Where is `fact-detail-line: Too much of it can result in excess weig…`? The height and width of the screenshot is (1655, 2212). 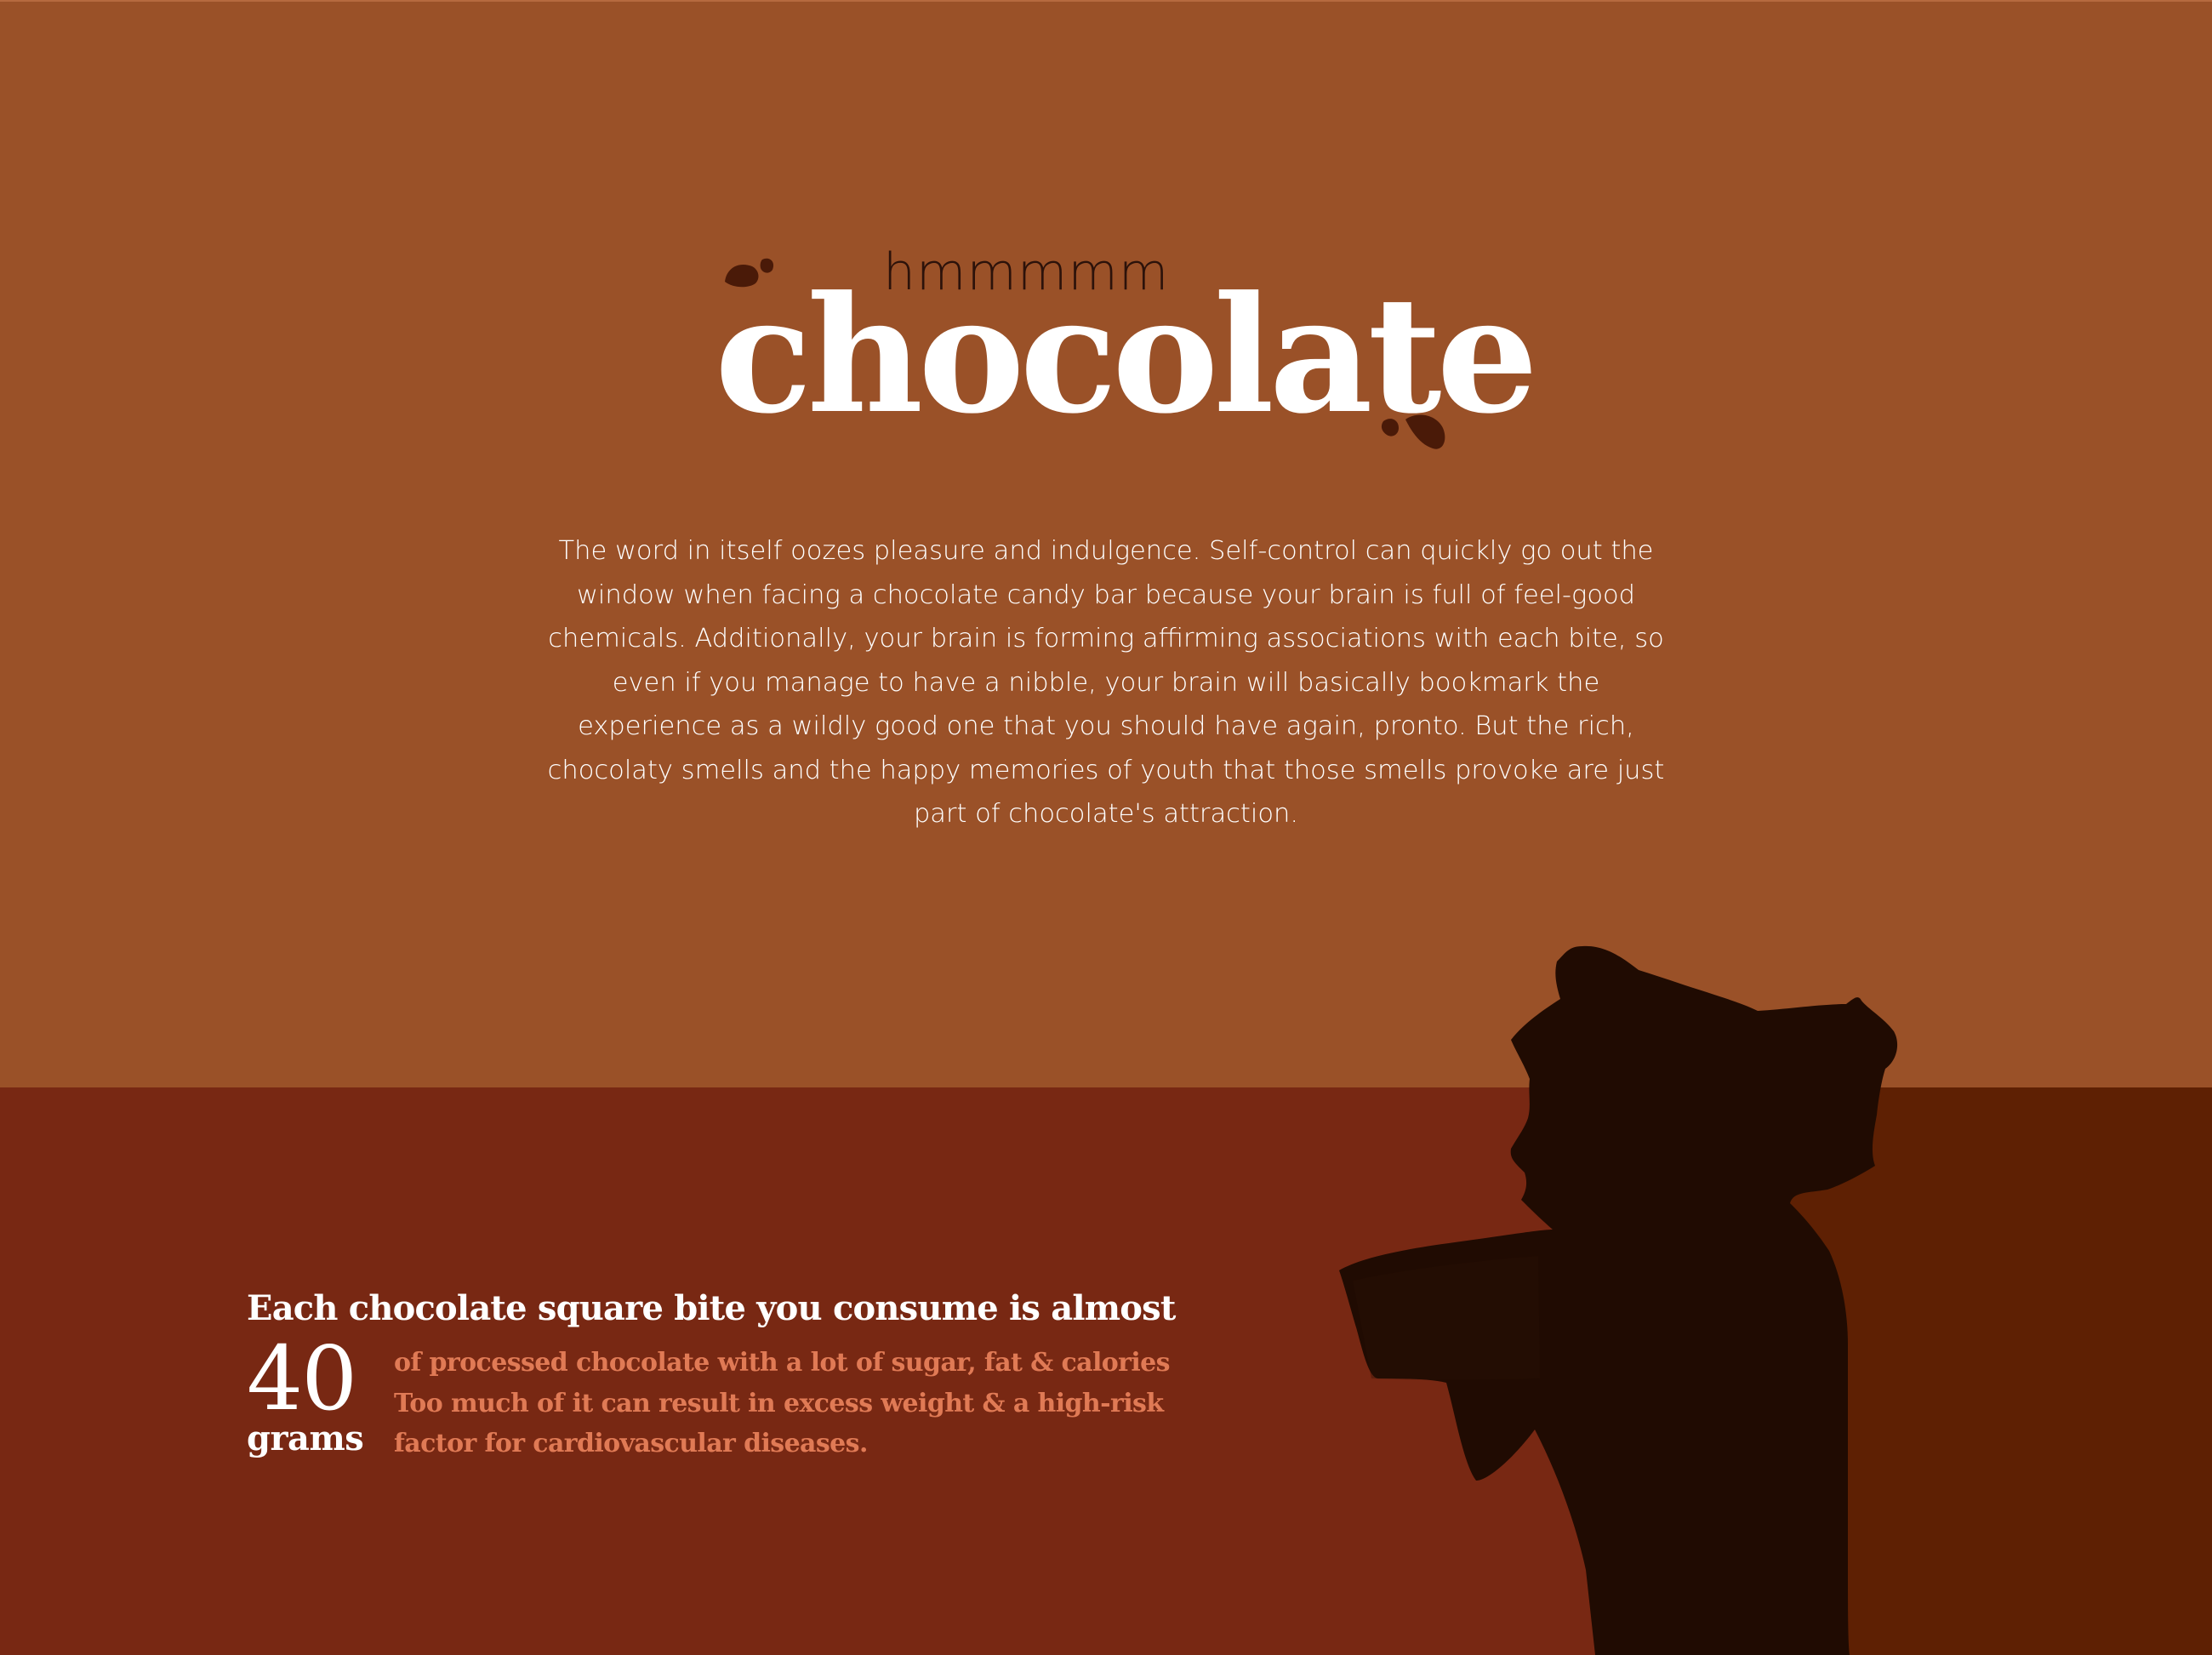
fact-detail-line: Too much of it can result in excess weig… is located at coordinates (779, 1403).